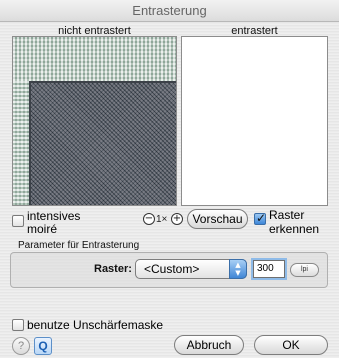 The height and width of the screenshot is (358, 339). I want to click on cancel-button: Abbruch, so click(209, 345).